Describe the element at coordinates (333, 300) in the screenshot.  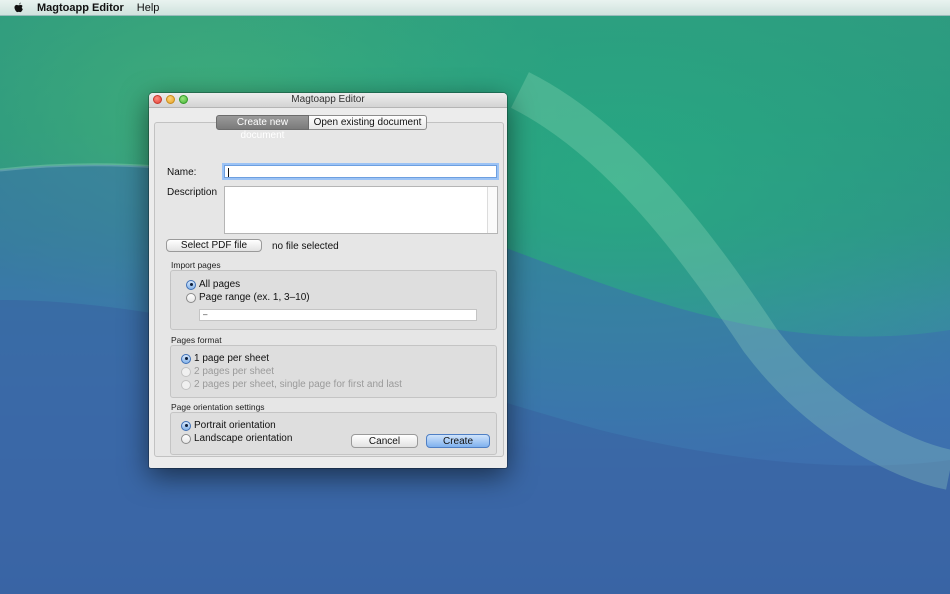
I see `import-pages-group: All pages Page range (ex. 1, 3–10) –` at that location.